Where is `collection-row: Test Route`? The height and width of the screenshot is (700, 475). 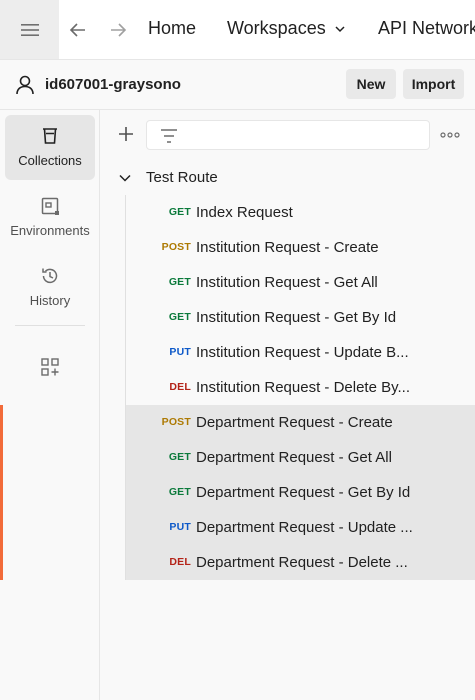 collection-row: Test Route is located at coordinates (288, 177).